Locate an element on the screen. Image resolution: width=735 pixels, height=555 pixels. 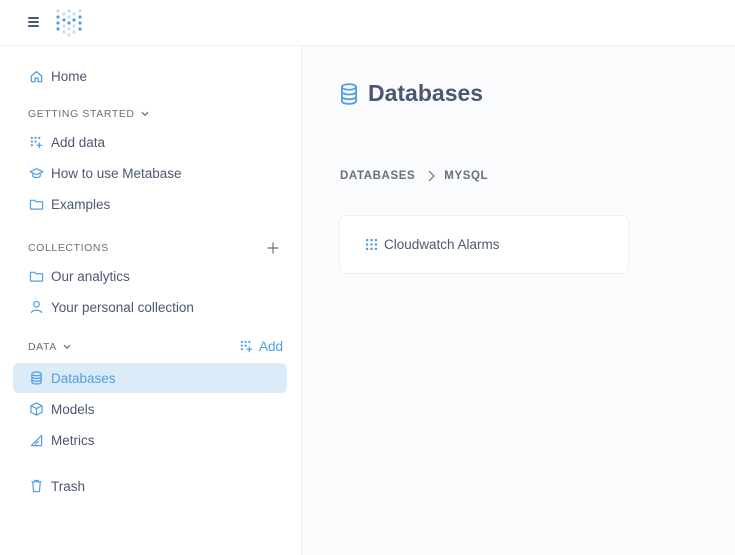
sidebar-item-label: Trash is located at coordinates (68, 486).